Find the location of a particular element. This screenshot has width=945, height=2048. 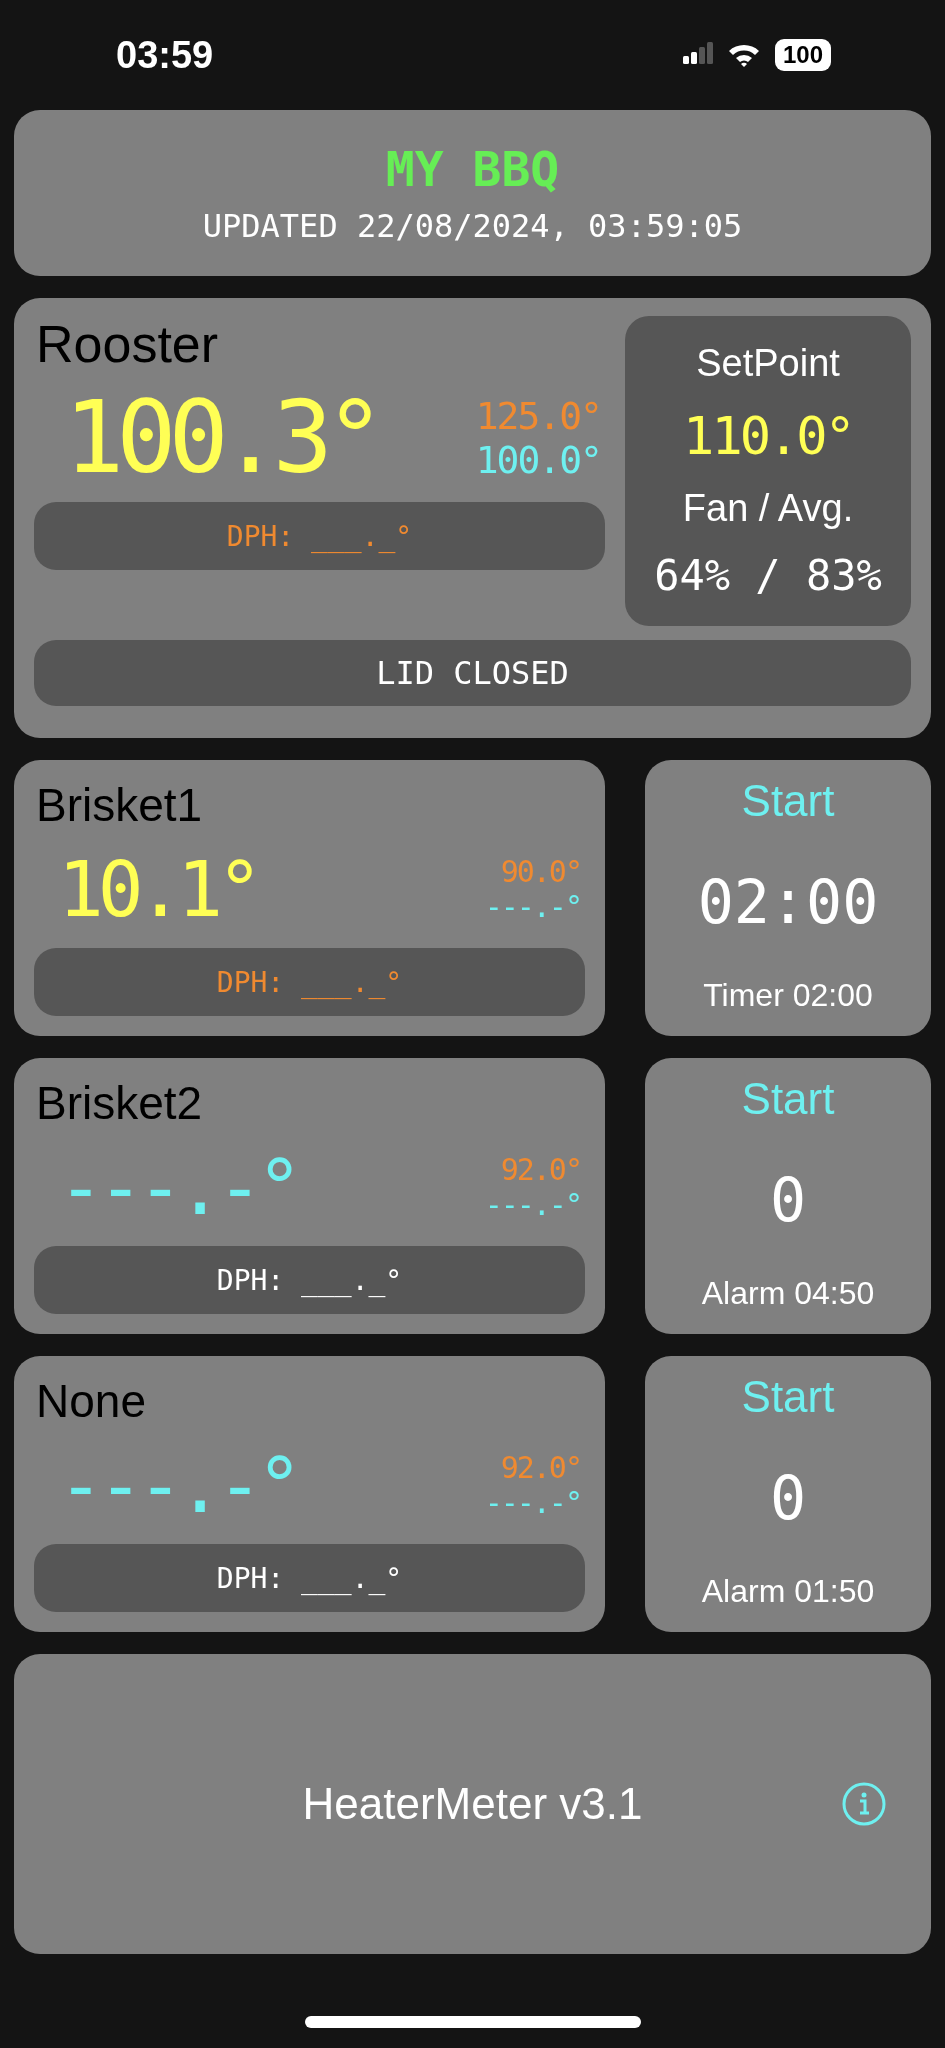

pit-temperature: 100.3° is located at coordinates (221, 438).